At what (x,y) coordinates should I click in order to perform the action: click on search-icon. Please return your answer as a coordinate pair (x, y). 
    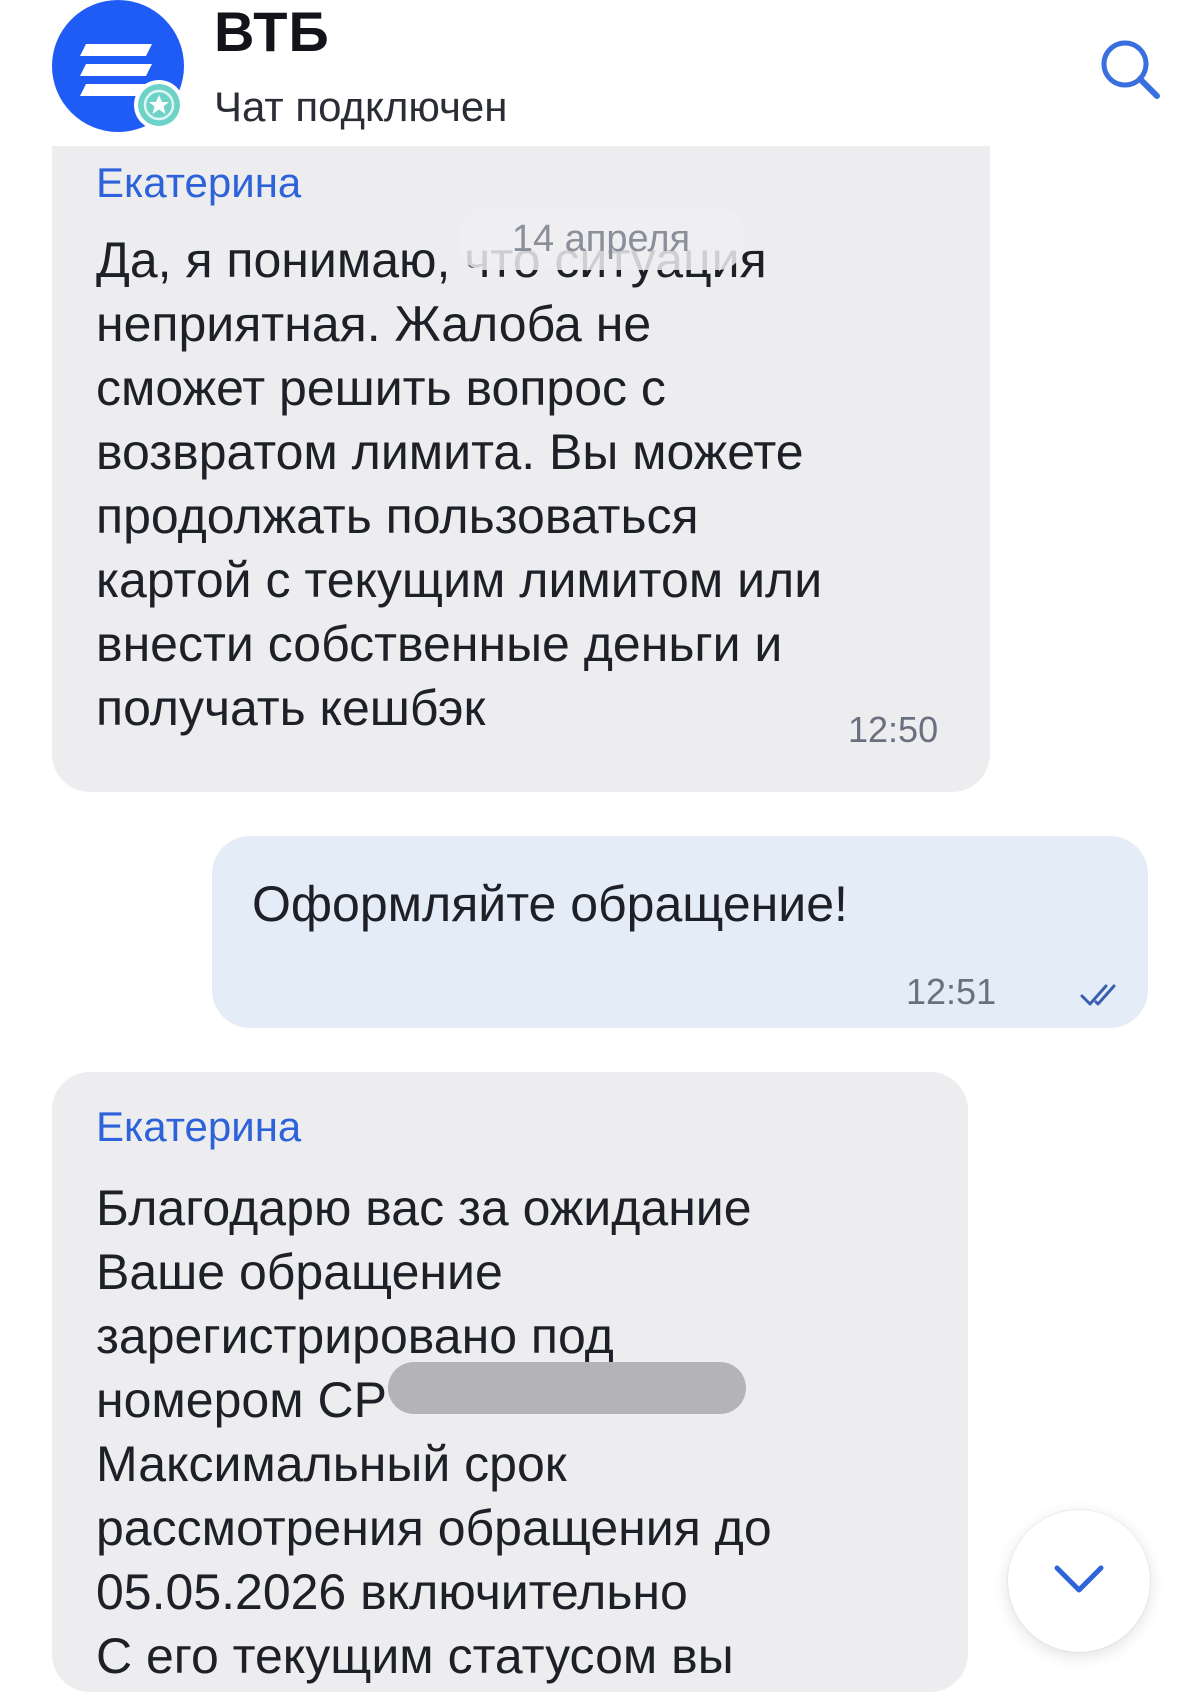
    Looking at the image, I should click on (1131, 70).